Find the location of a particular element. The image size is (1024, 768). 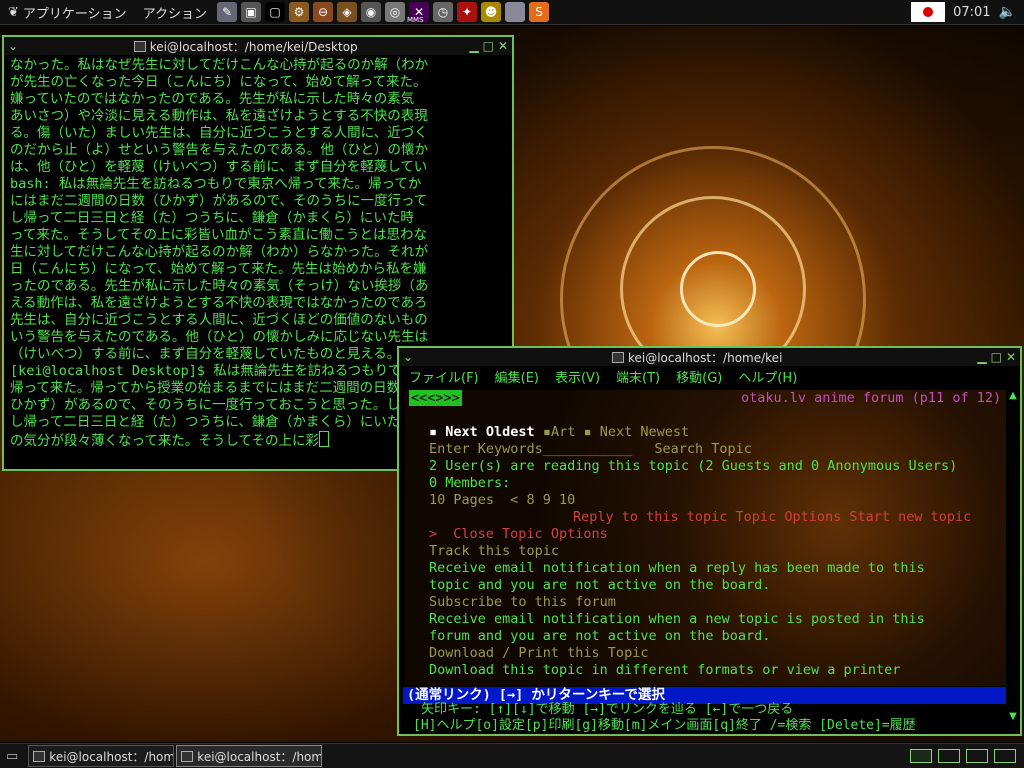

terminal-icon: ▢ is located at coordinates (275, 12).